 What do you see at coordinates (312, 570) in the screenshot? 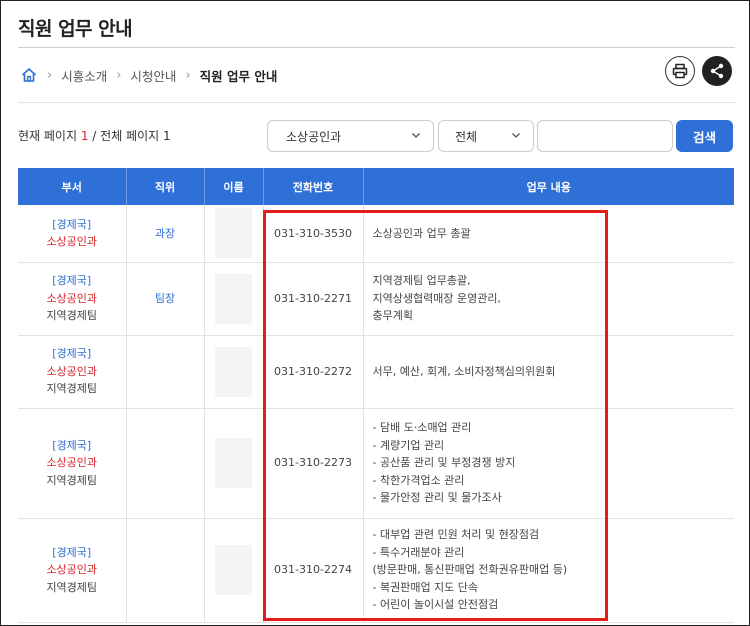
I see `phone-cell: 031-310-2274` at bounding box center [312, 570].